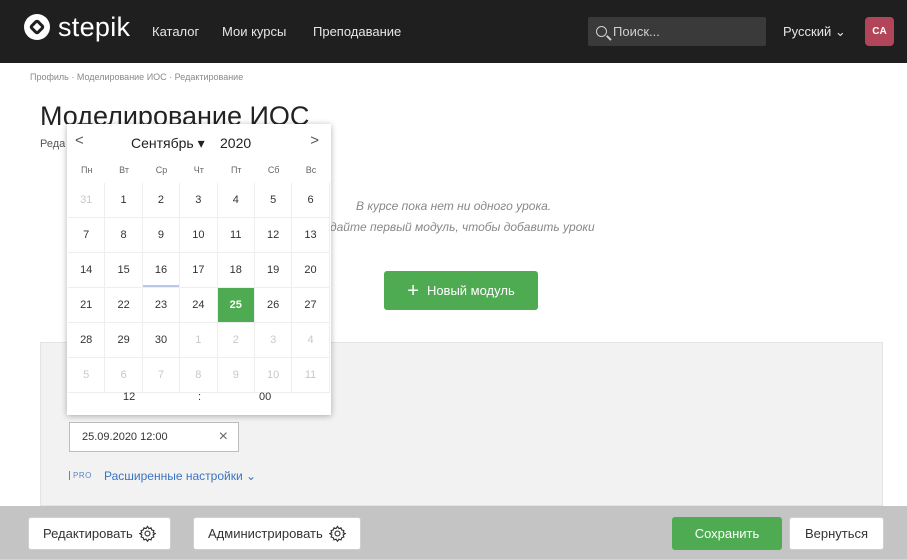  What do you see at coordinates (124, 170) in the screenshot?
I see `weekday-label: Вт` at bounding box center [124, 170].